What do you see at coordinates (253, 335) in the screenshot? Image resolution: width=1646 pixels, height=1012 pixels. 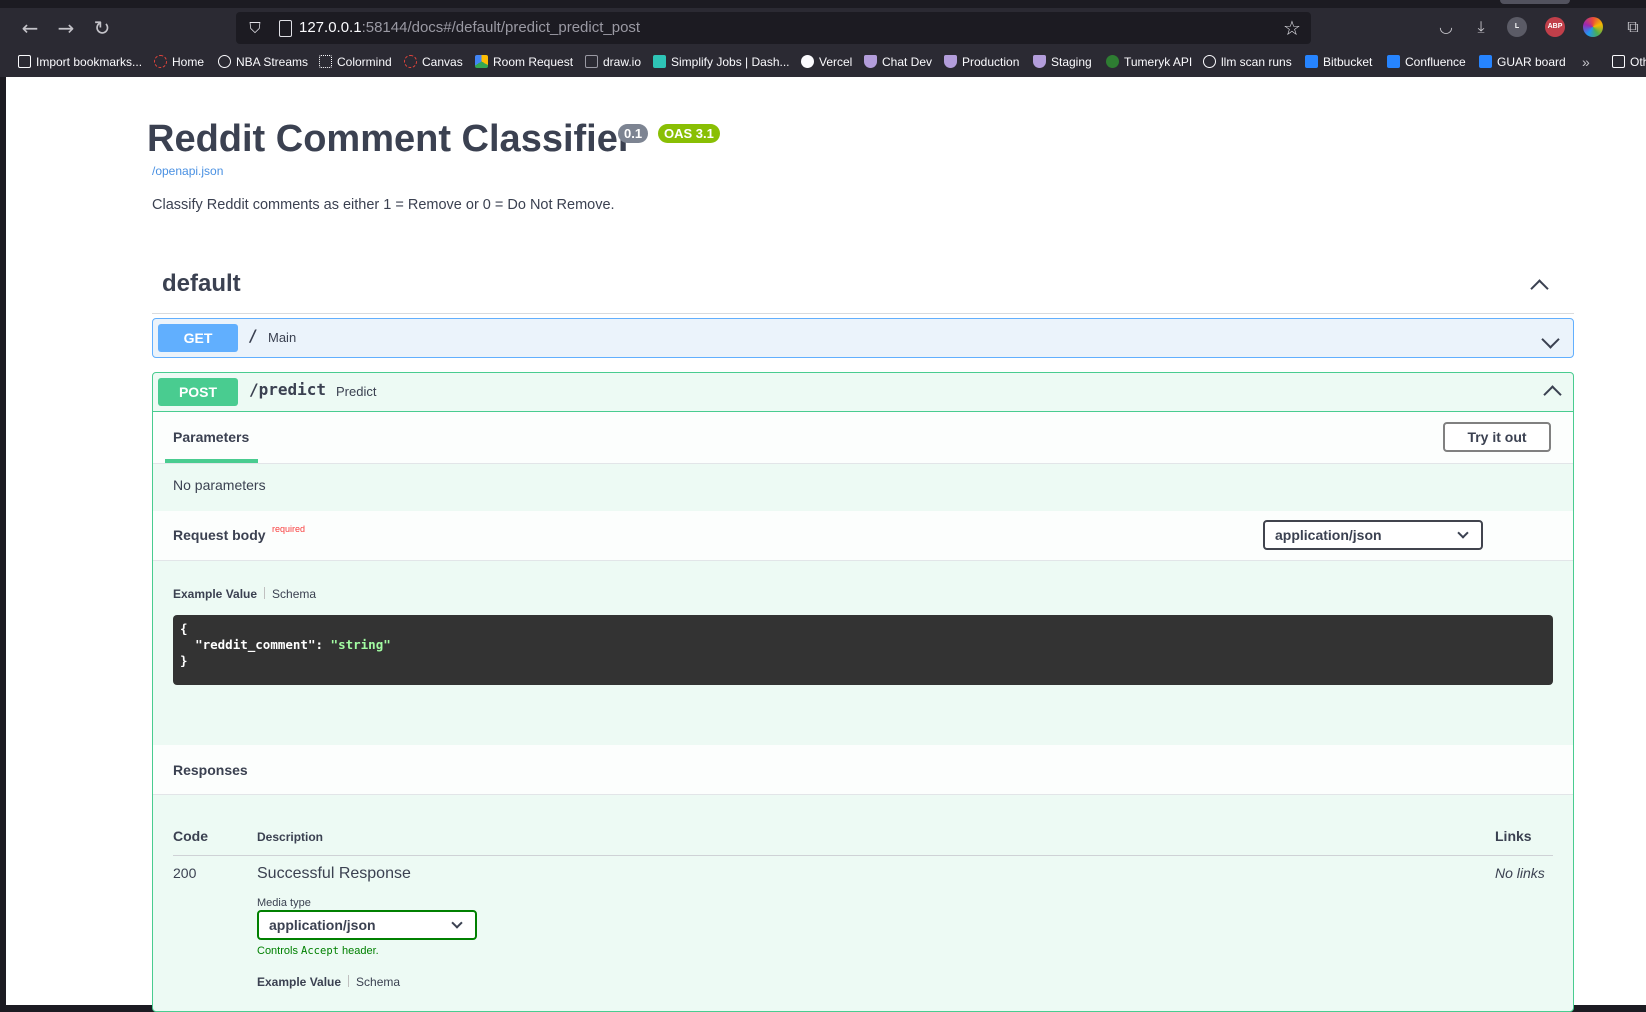 I see `get-path: /` at bounding box center [253, 335].